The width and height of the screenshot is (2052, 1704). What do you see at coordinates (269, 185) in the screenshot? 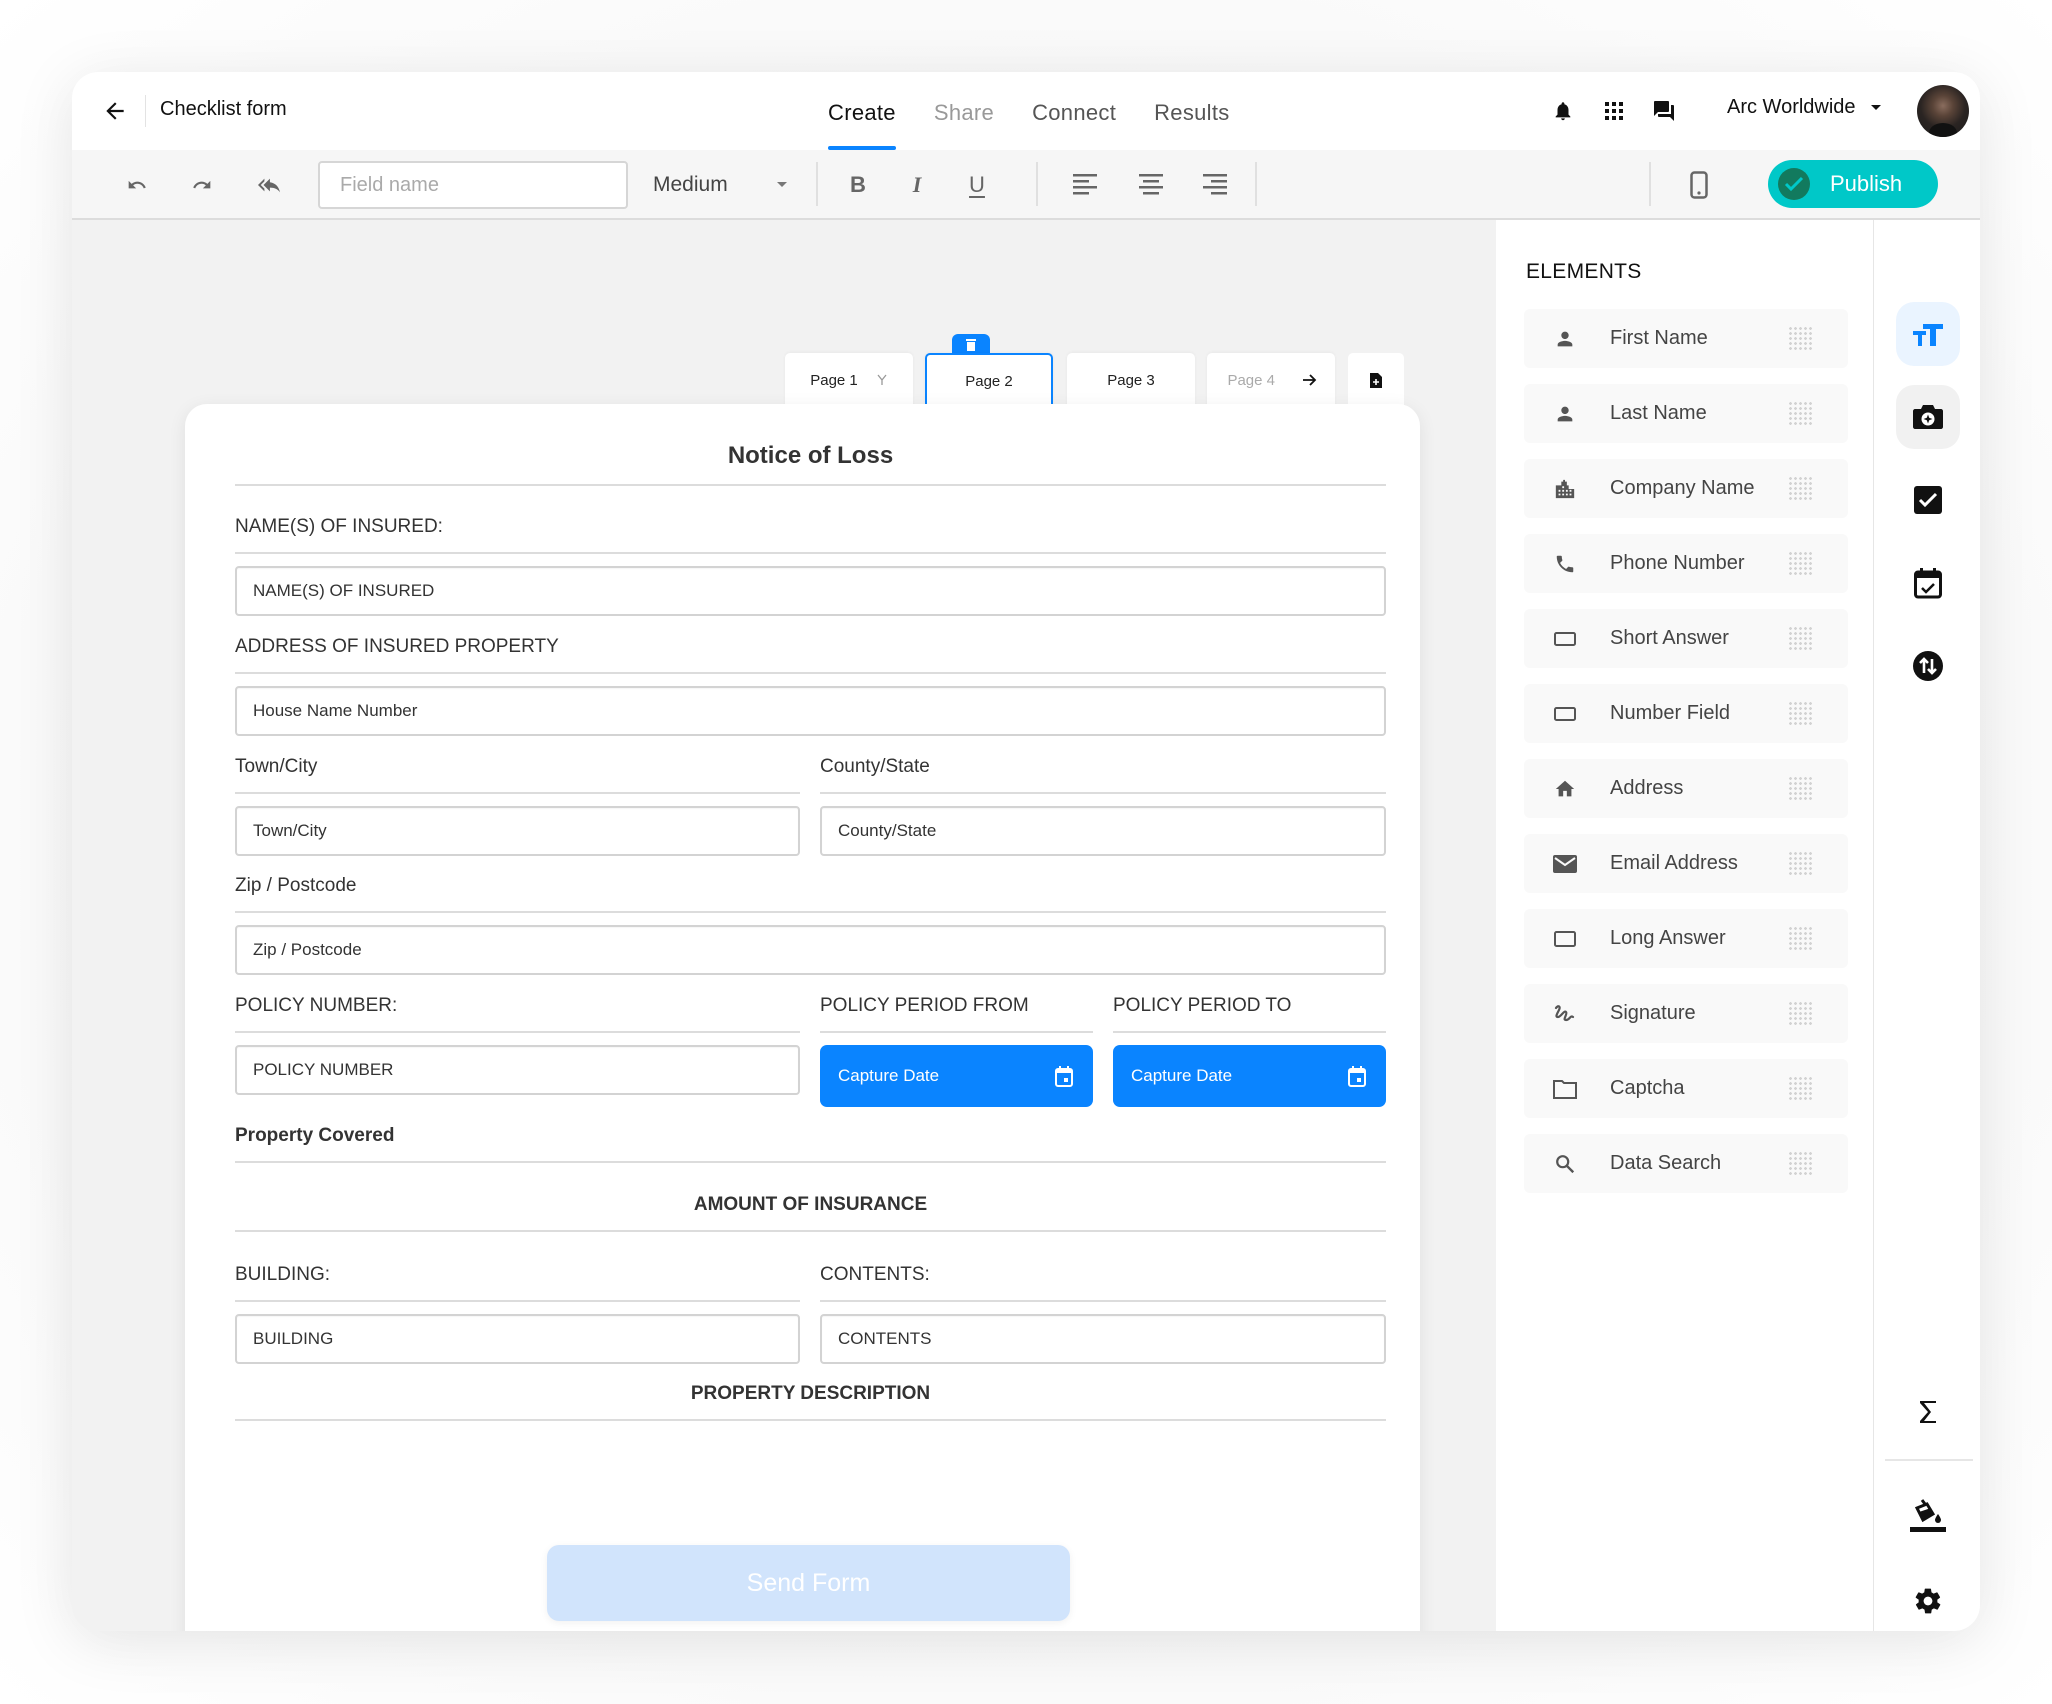
I see `reply-all-button` at bounding box center [269, 185].